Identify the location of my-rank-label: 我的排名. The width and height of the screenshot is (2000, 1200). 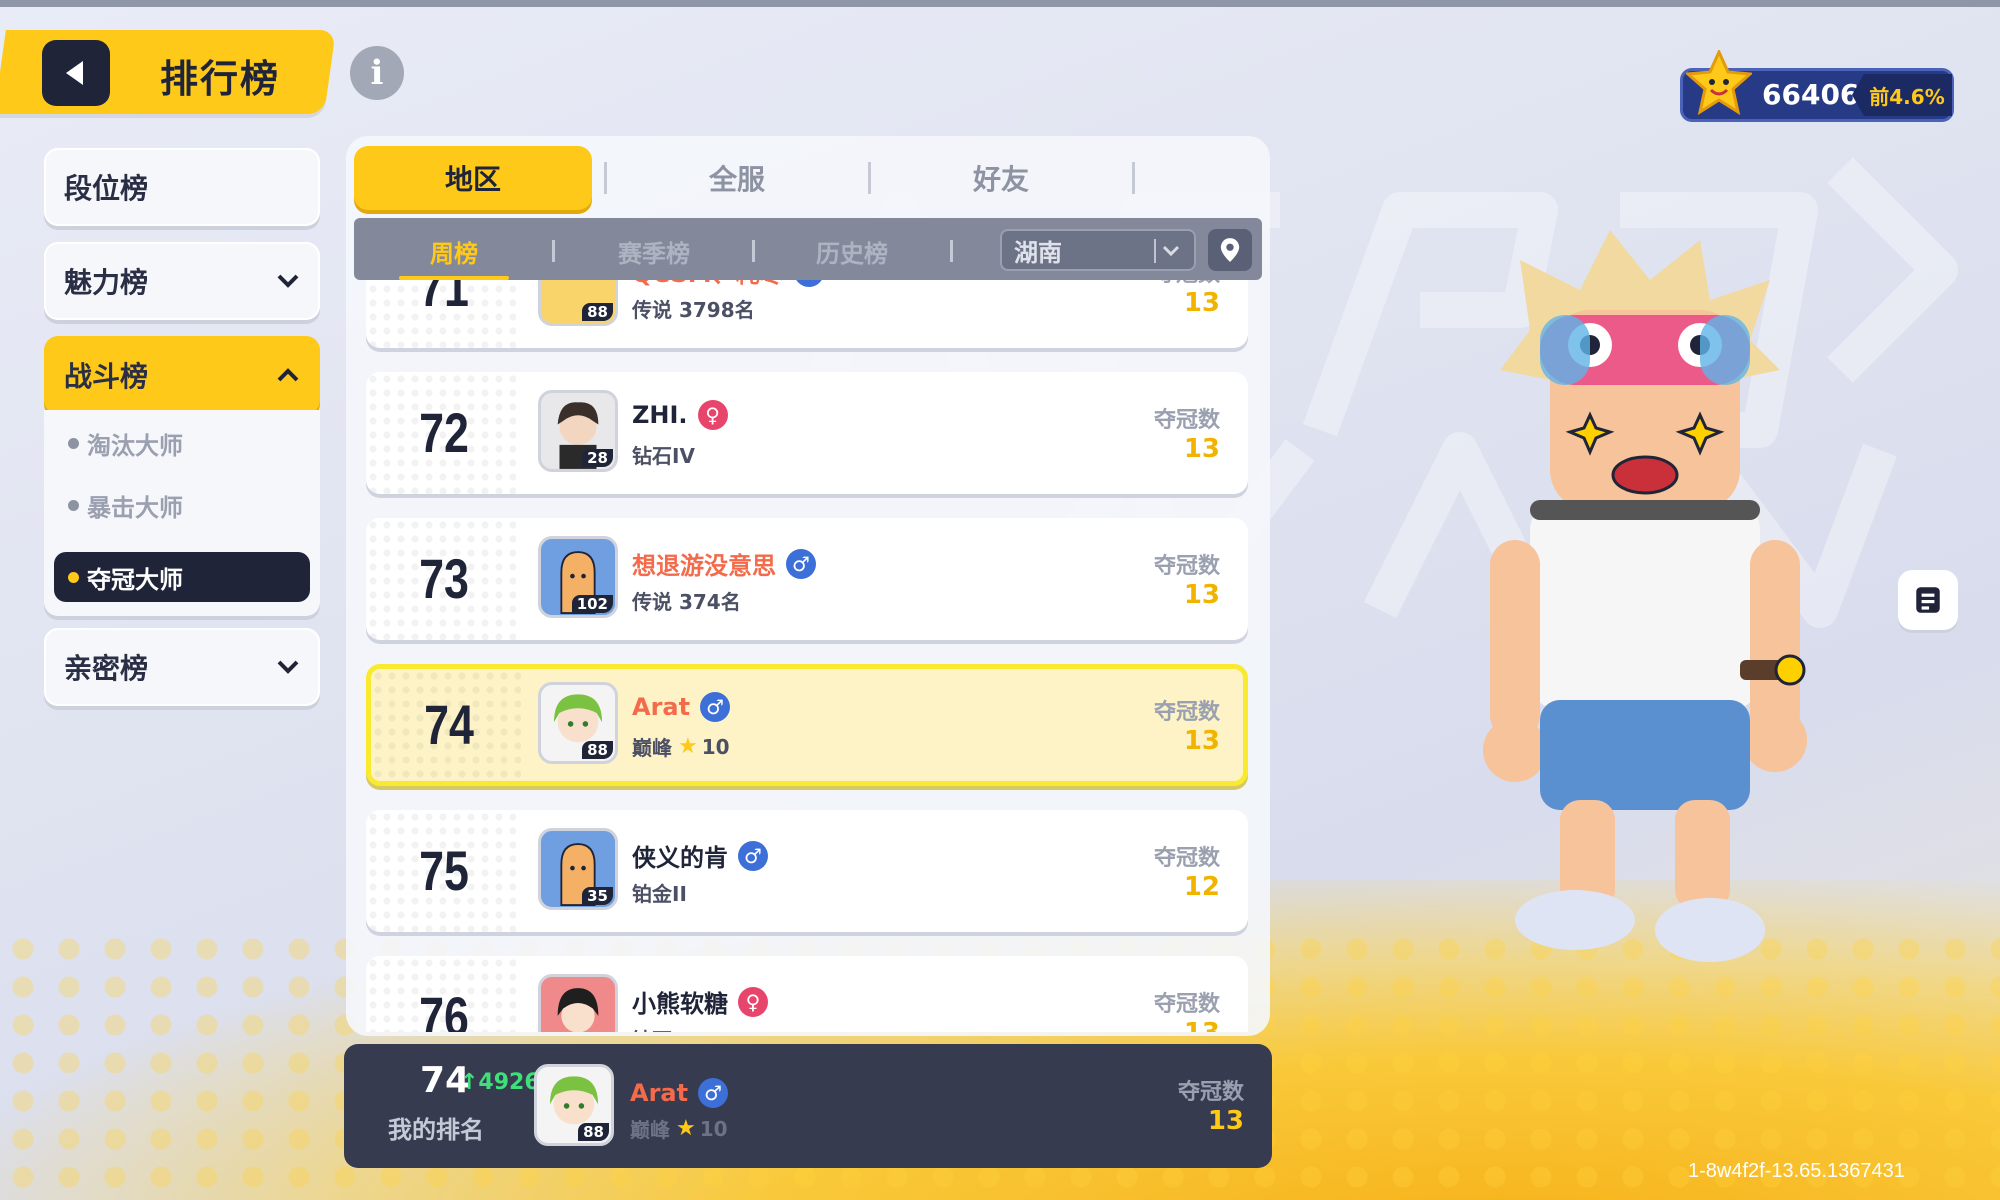
(436, 1130).